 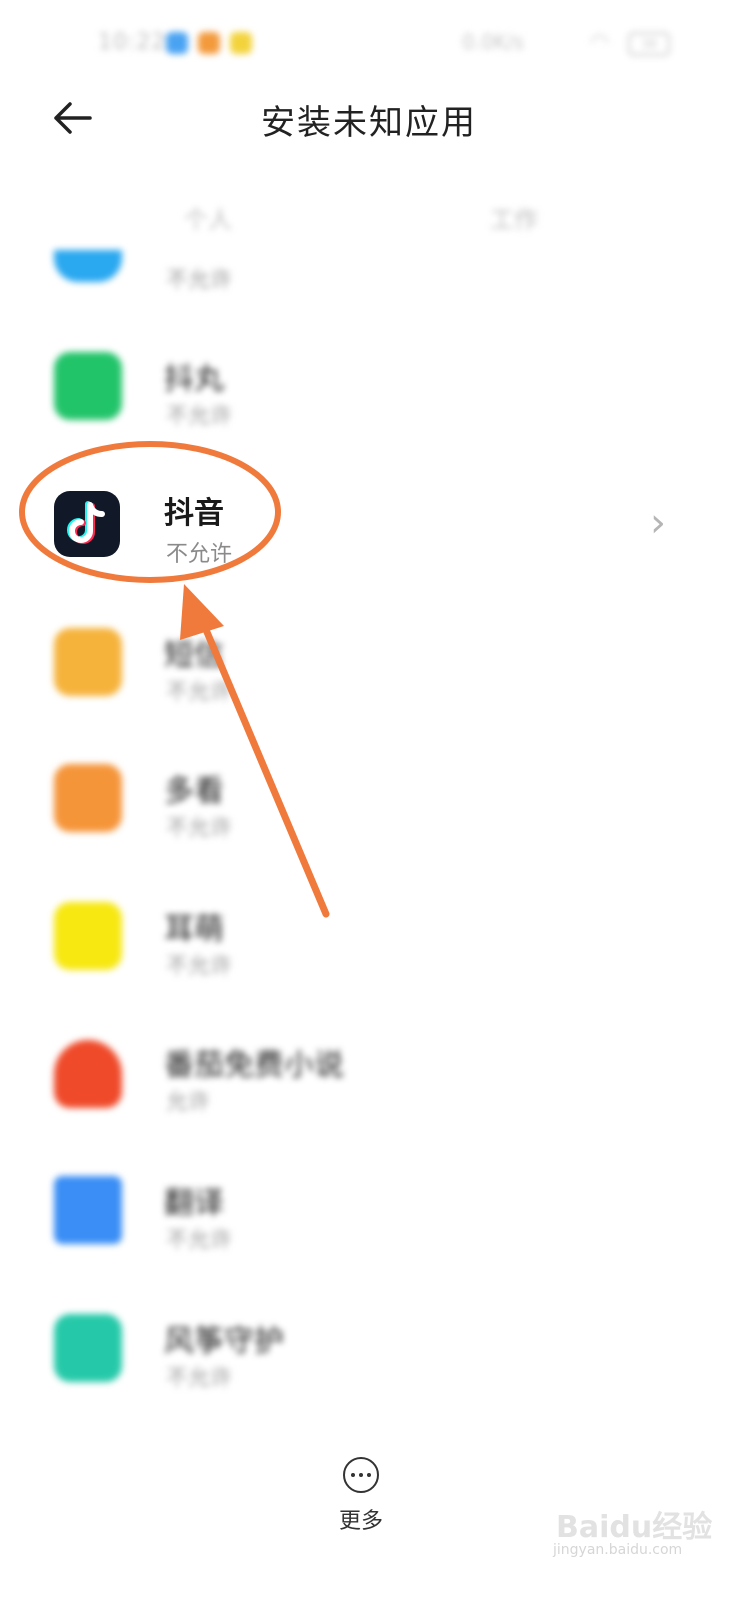 What do you see at coordinates (600, 42) in the screenshot?
I see `wifi-icon: ◠` at bounding box center [600, 42].